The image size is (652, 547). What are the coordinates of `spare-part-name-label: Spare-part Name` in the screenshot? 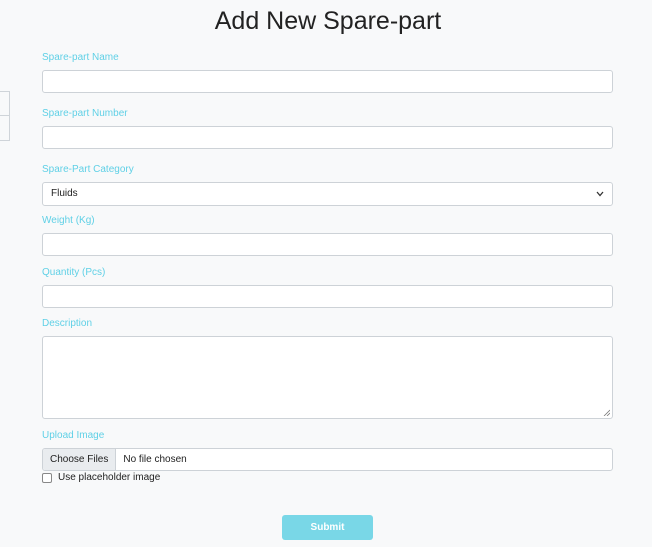 It's located at (80, 57).